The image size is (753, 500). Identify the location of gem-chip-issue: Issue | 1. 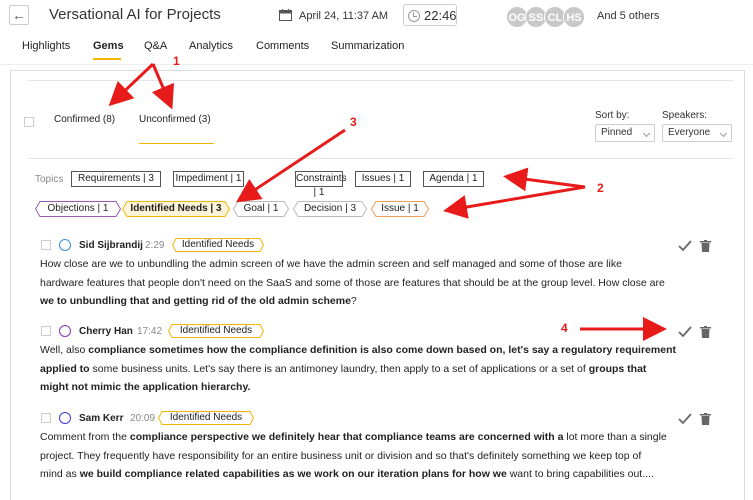
(400, 209).